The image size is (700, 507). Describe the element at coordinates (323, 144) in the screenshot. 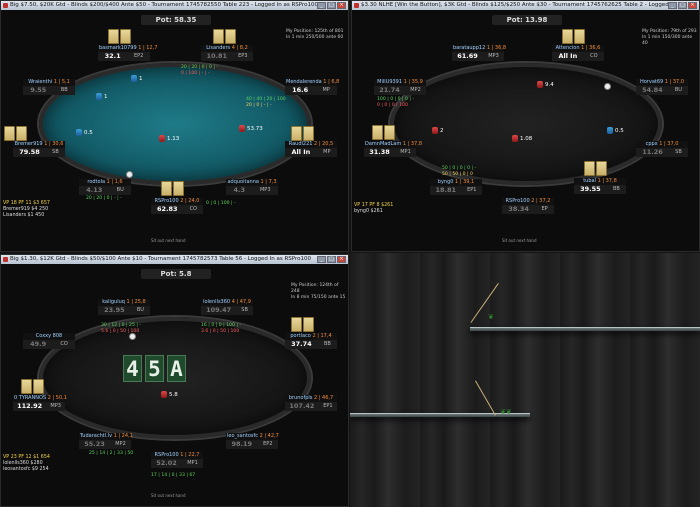

I see `seat-tag: 2 | 20,5` at that location.